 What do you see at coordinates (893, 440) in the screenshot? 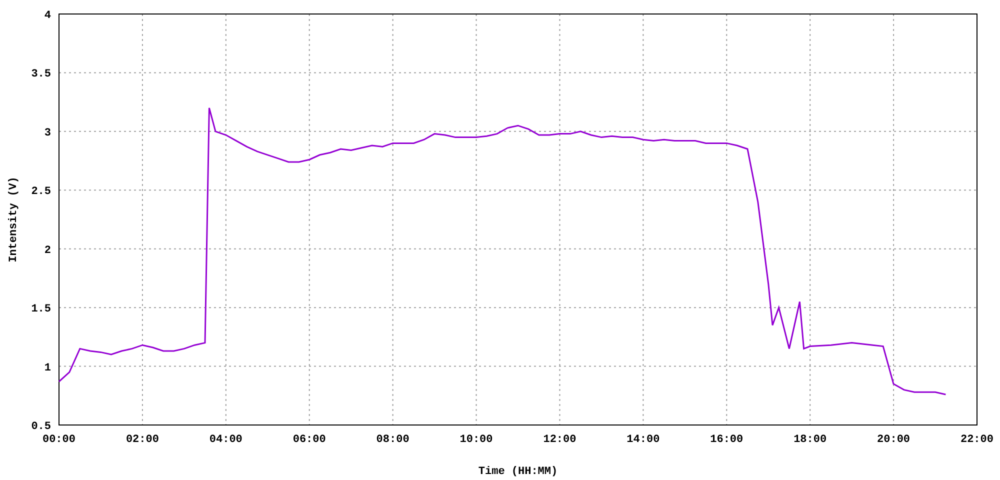
I see `x-tick-label: 20:00` at bounding box center [893, 440].